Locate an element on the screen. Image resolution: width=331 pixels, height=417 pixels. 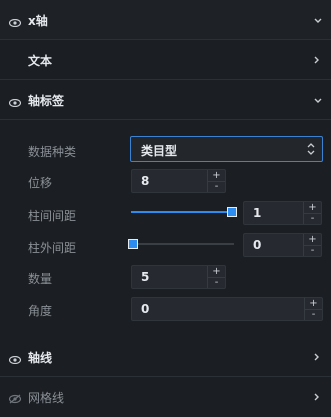
count-stepper: + - is located at coordinates (216, 277).